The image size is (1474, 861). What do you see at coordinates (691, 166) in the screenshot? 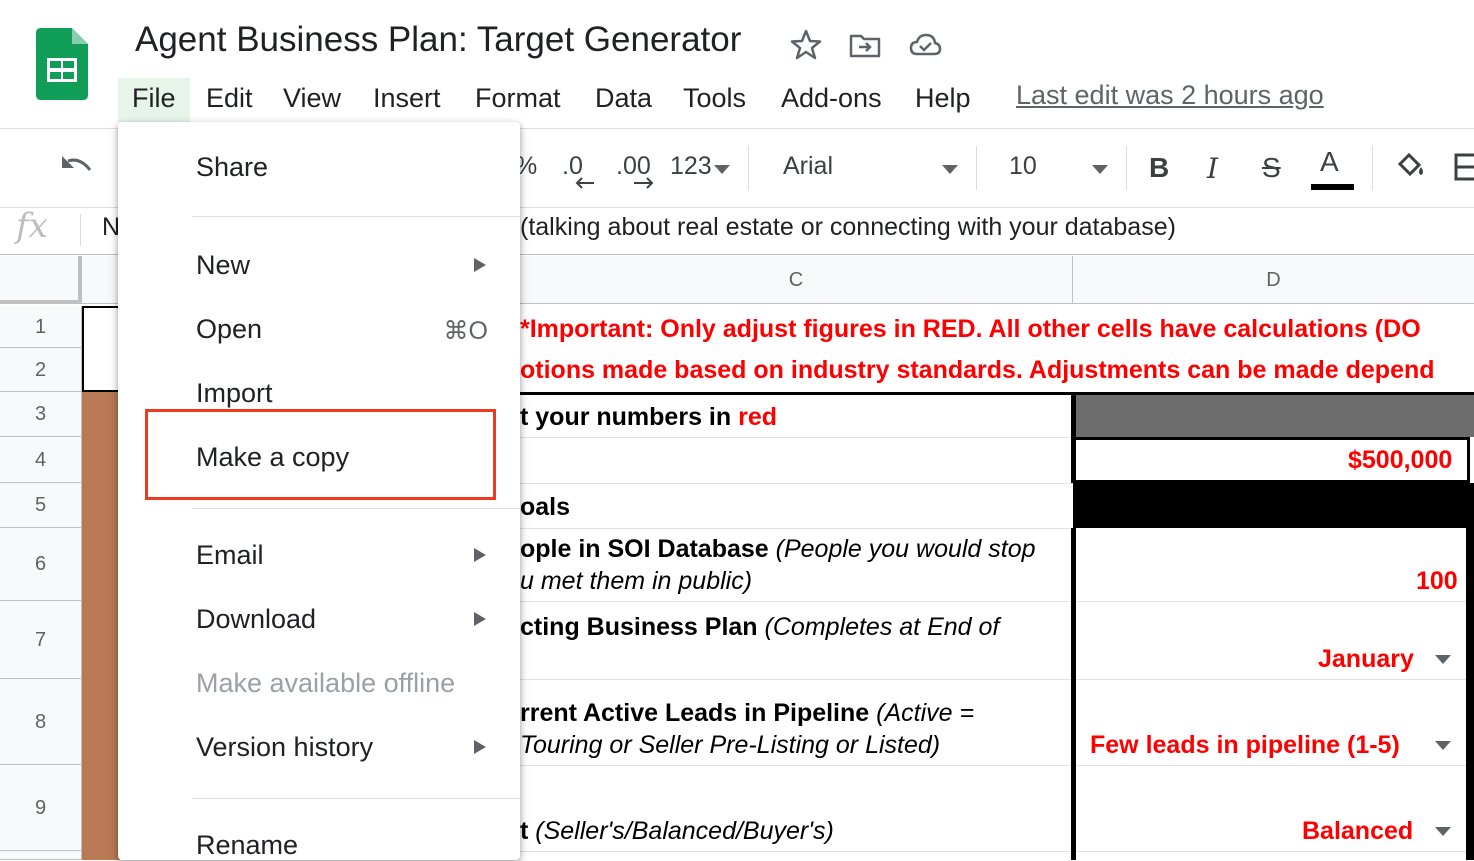
I see `number-format-button: 123` at bounding box center [691, 166].